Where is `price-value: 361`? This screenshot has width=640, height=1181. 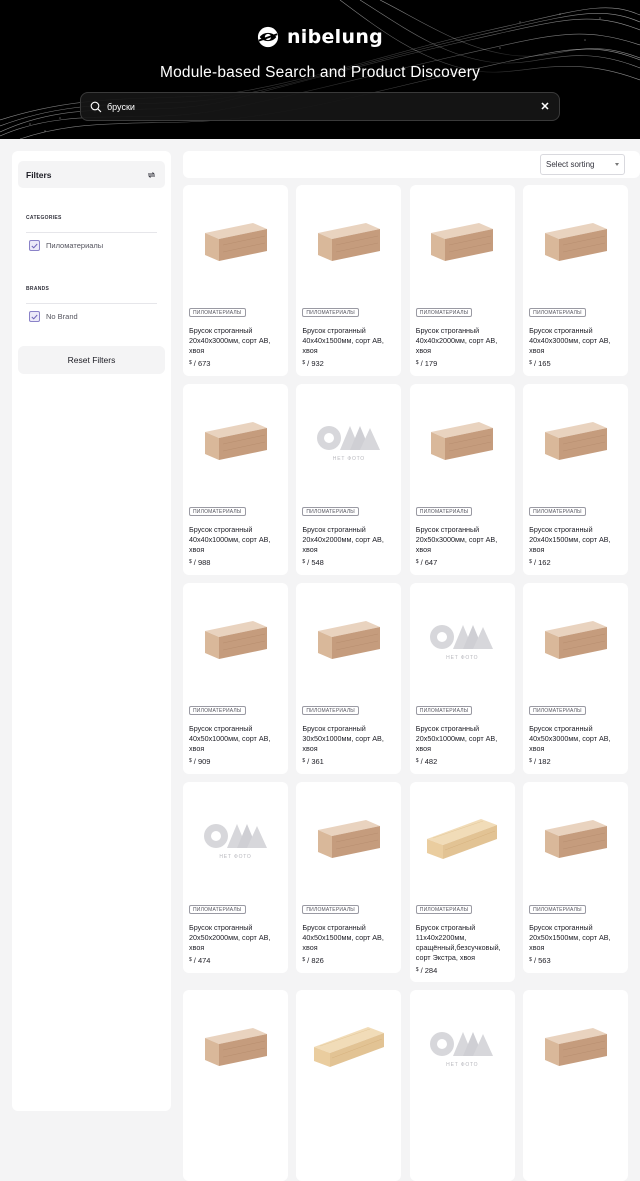
price-value: 361 is located at coordinates (317, 761).